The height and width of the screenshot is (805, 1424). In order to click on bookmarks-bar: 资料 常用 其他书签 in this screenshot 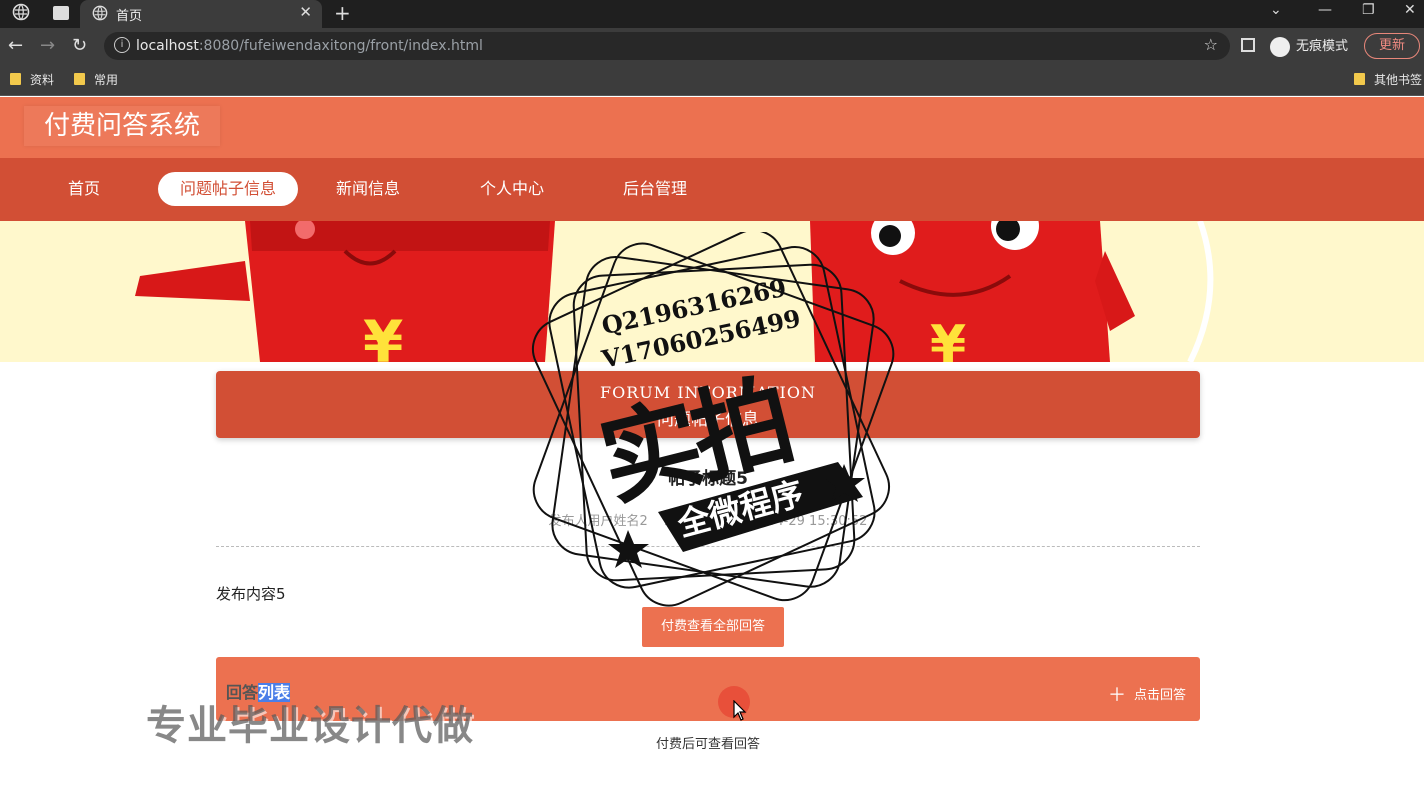, I will do `click(712, 80)`.